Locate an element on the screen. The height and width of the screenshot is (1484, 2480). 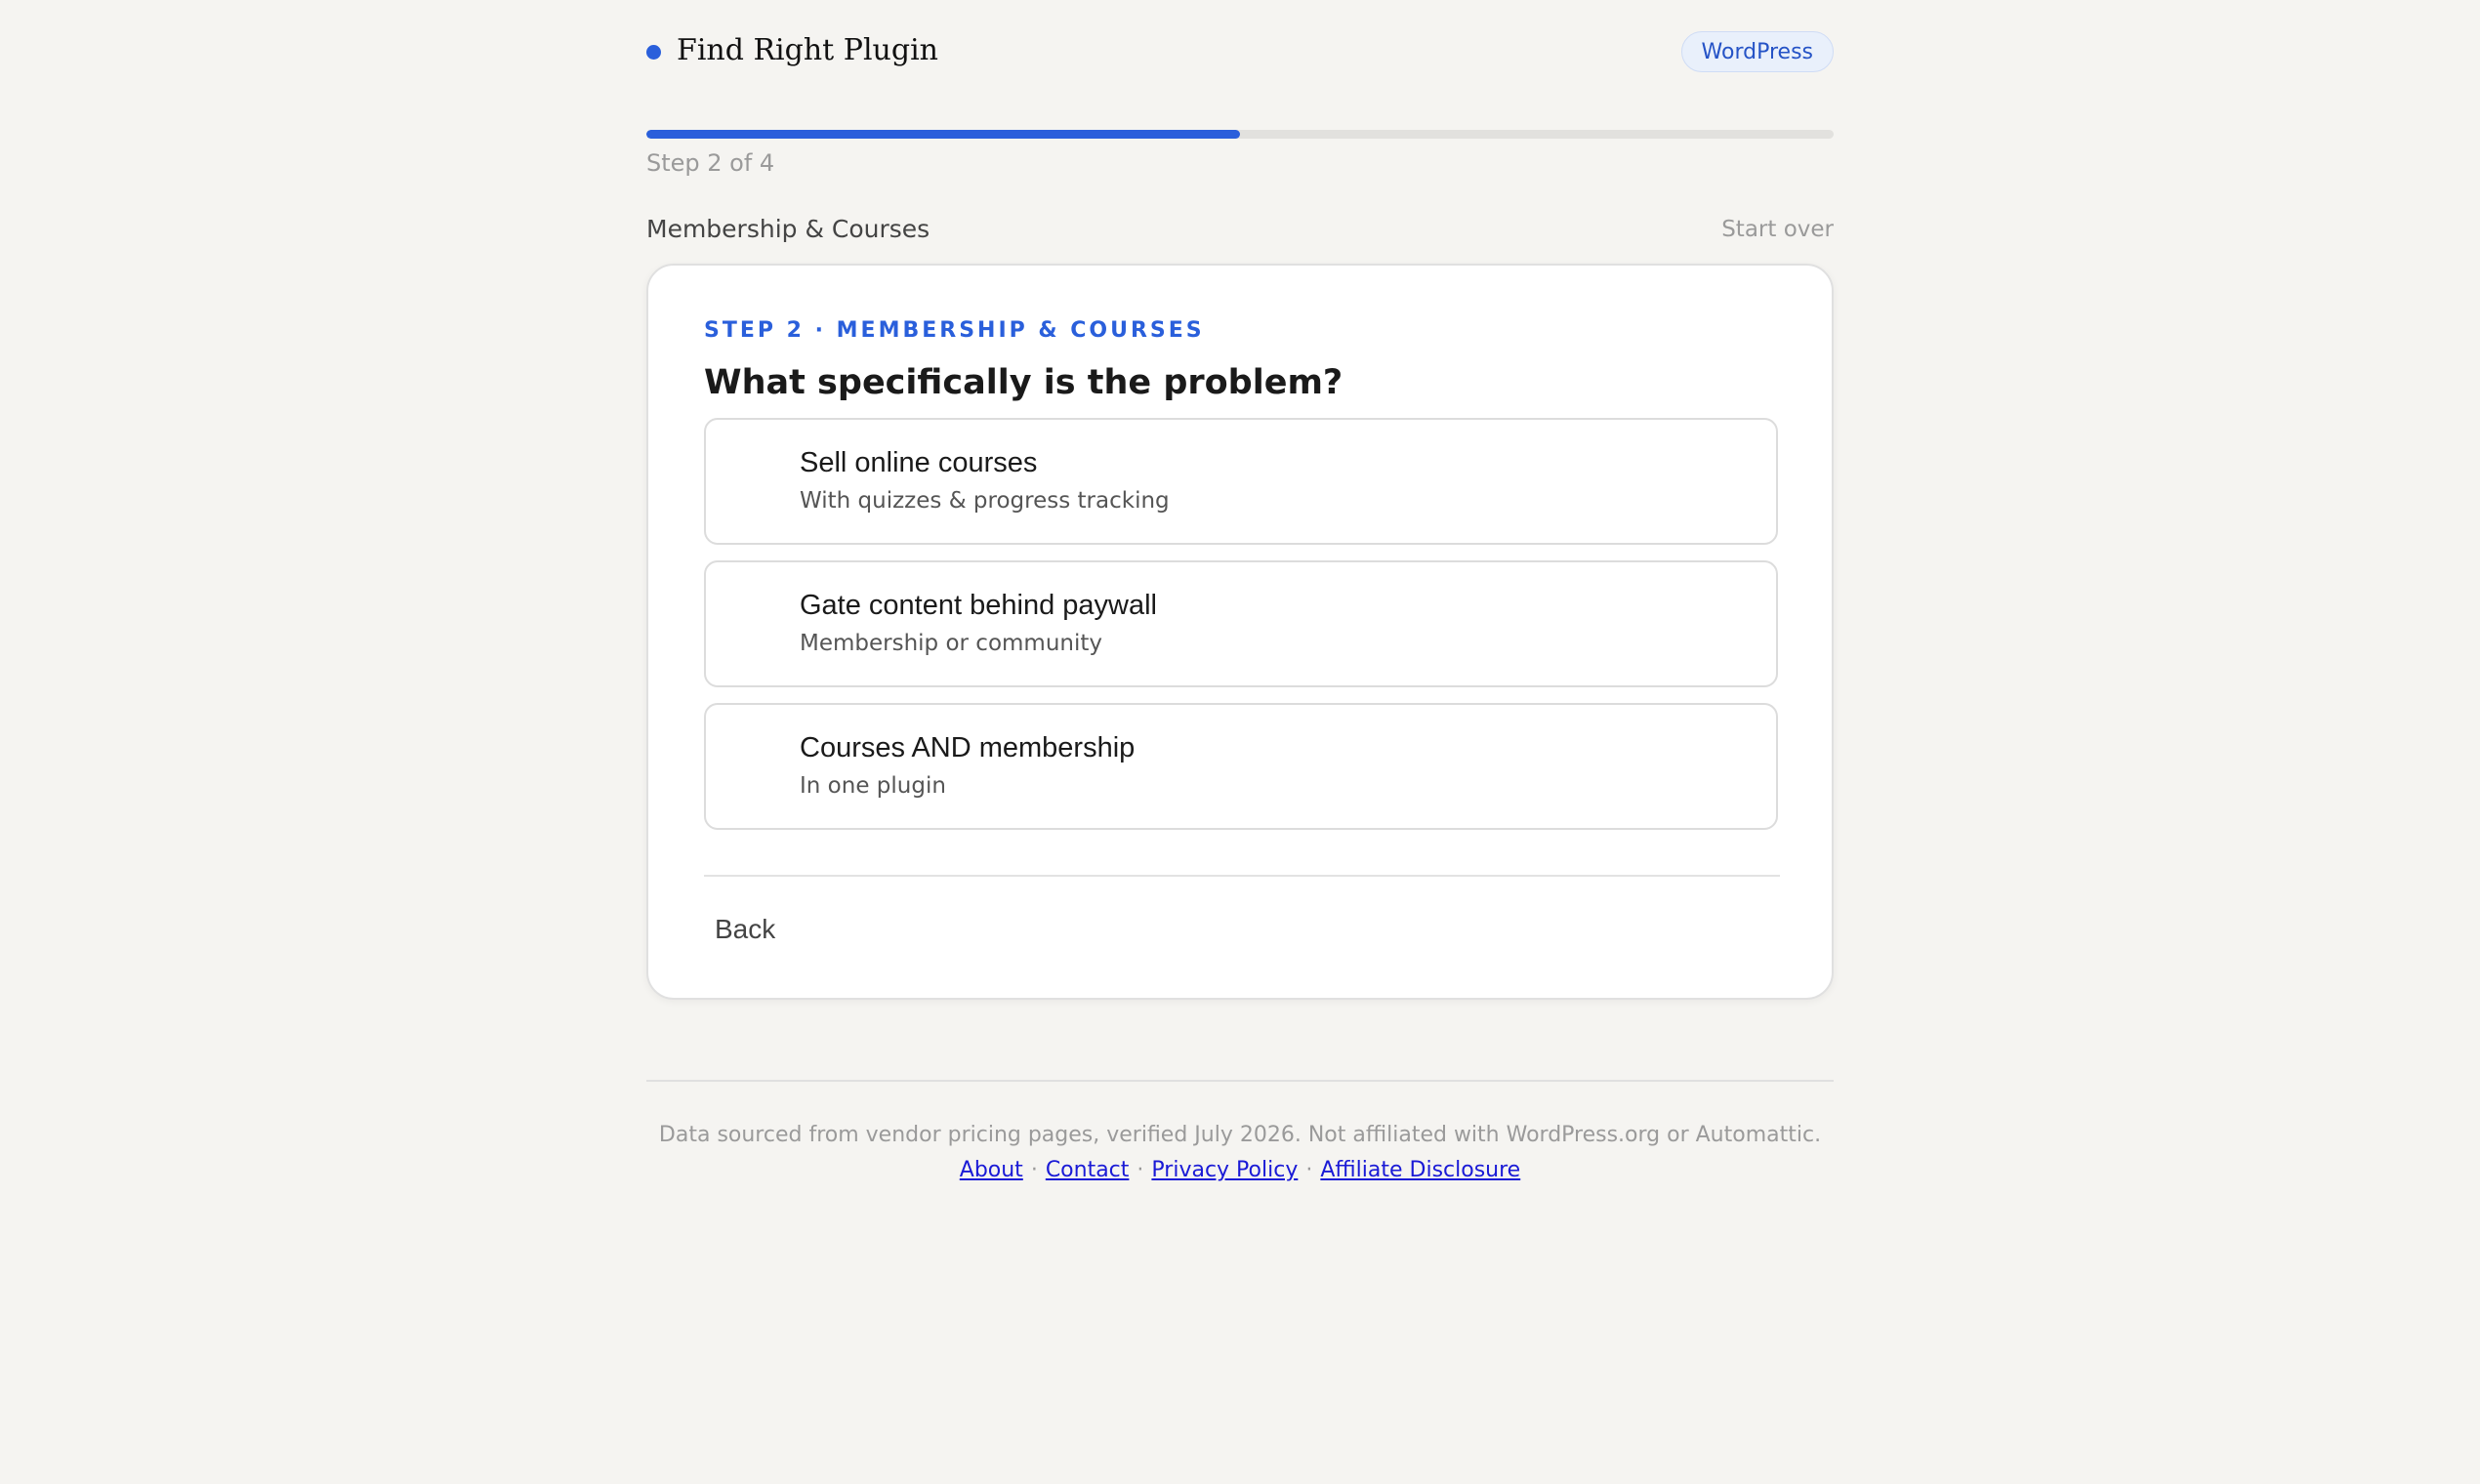
section-name: Membership & Courses is located at coordinates (788, 229).